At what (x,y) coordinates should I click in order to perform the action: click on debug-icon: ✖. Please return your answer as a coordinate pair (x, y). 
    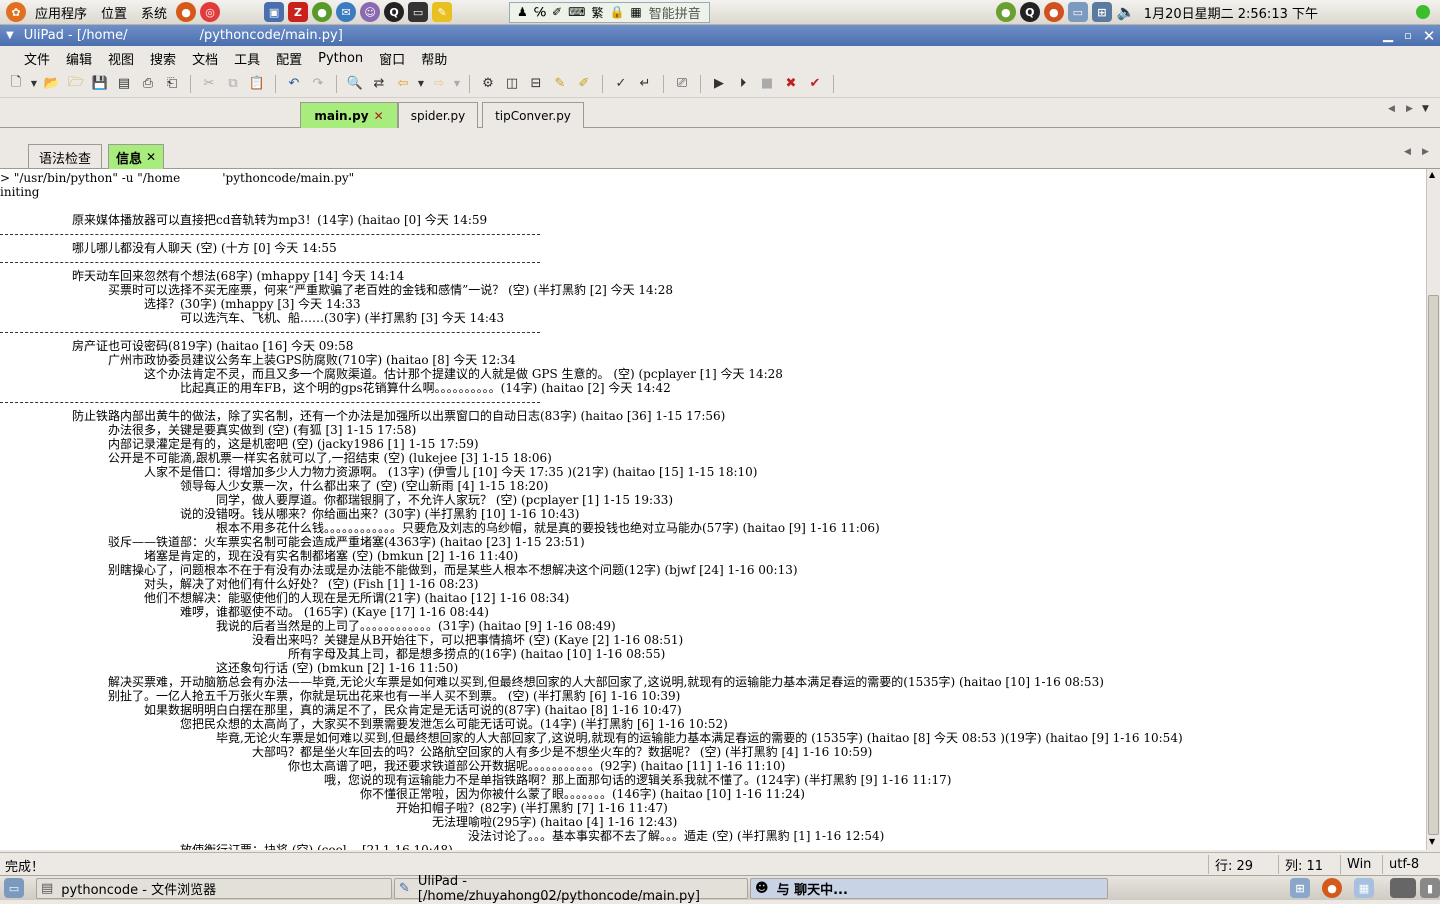
    Looking at the image, I should click on (791, 84).